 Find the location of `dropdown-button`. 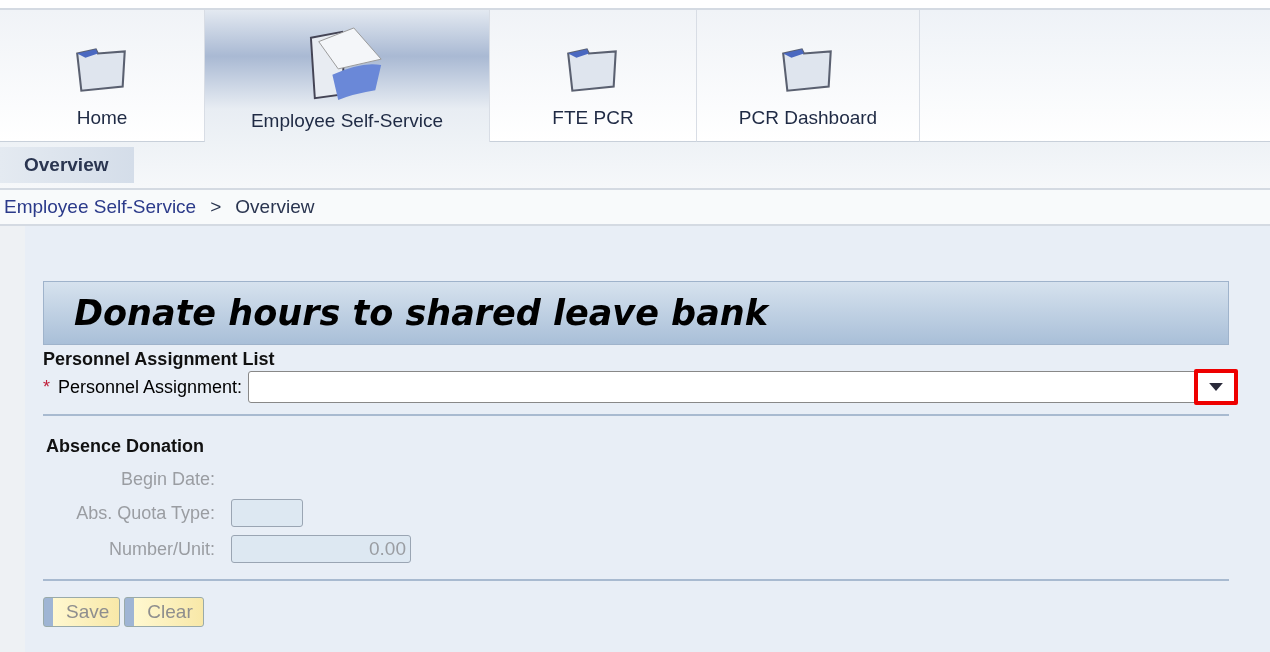

dropdown-button is located at coordinates (1216, 387).